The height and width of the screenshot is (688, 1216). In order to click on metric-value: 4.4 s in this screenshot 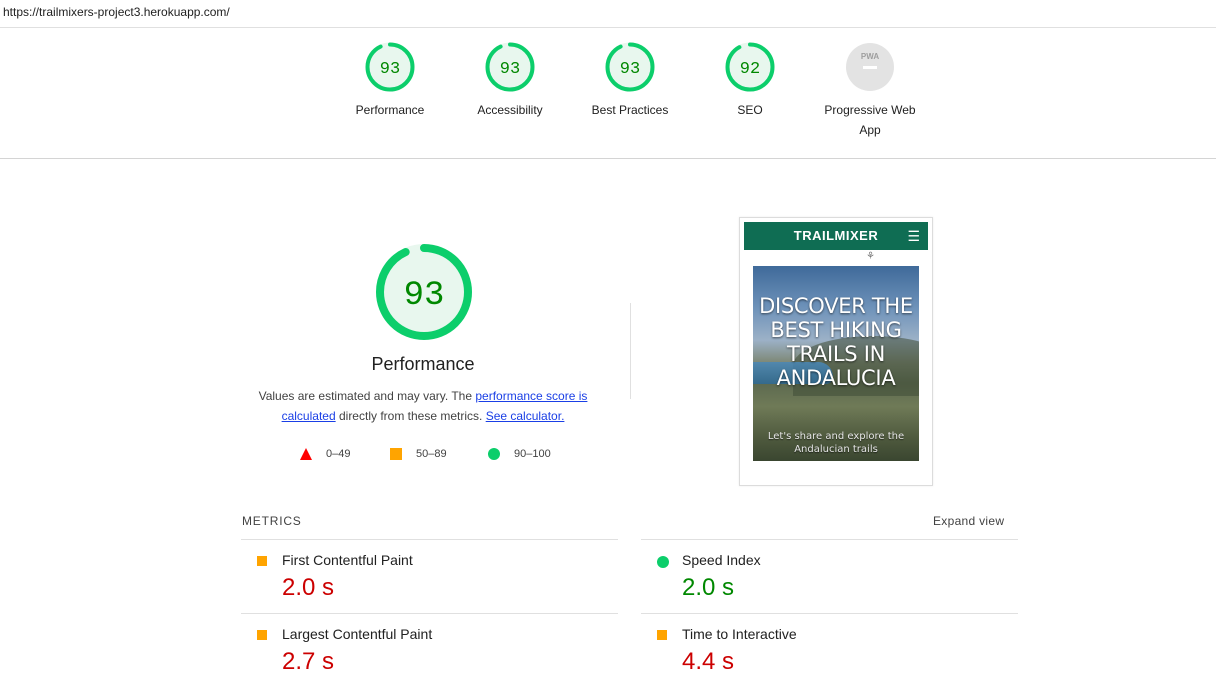, I will do `click(708, 661)`.